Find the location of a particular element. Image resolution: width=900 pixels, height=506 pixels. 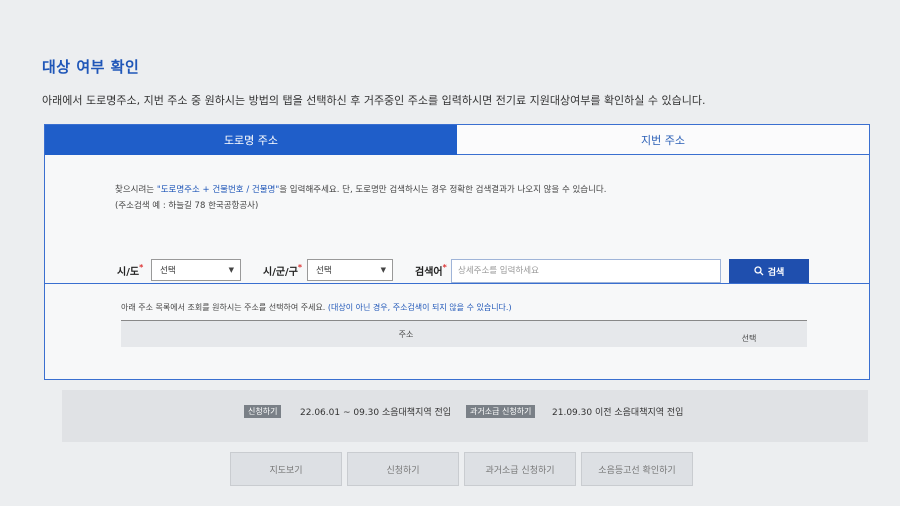

action-buttons: 지도보기 신청하기 과거소급 신청하기 소음등고선 확인하기 is located at coordinates (450, 469).